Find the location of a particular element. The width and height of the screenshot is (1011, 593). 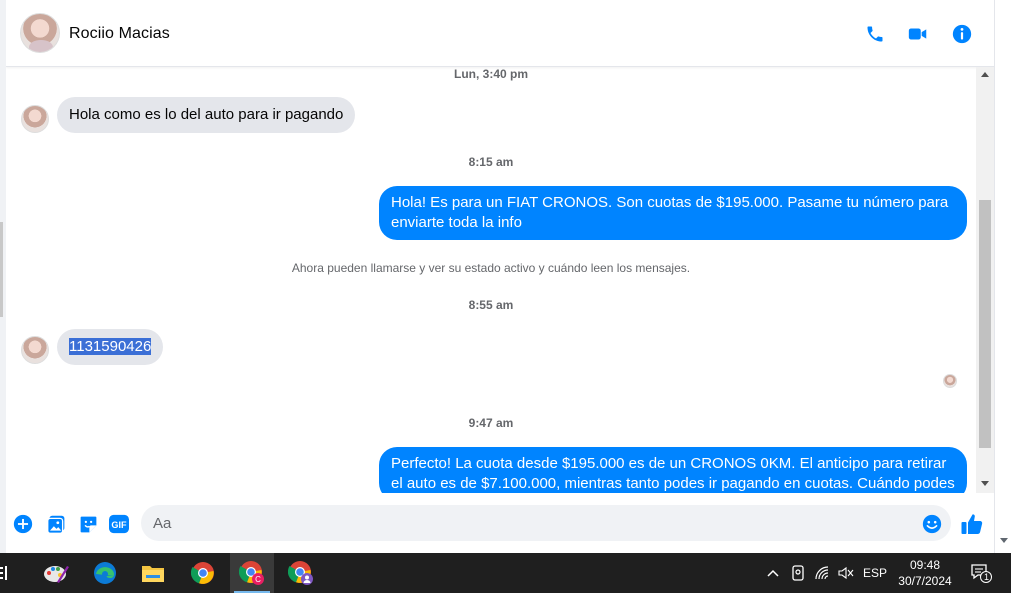

gif-label: GIF is located at coordinates (119, 525).